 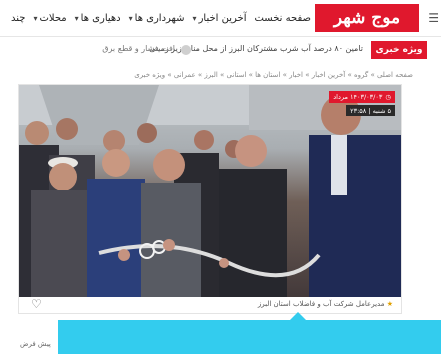 What do you see at coordinates (186, 50) in the screenshot?
I see `separator-dot-icon` at bounding box center [186, 50].